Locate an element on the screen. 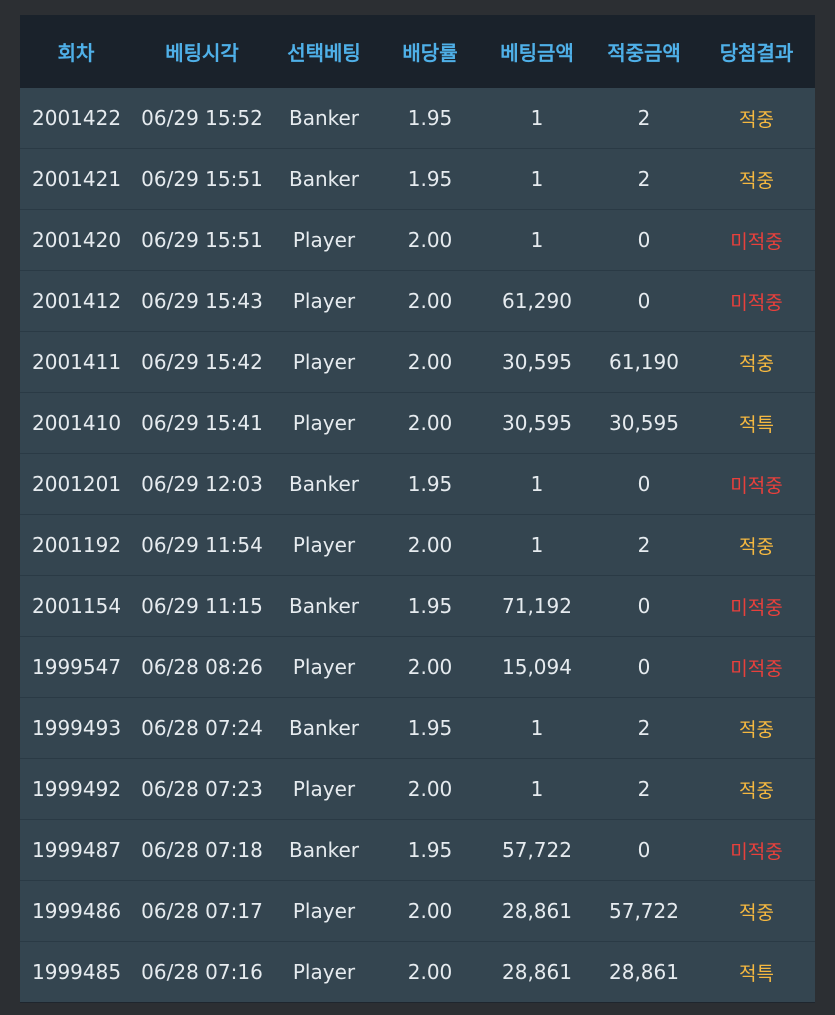 The width and height of the screenshot is (835, 1015). cell-bet-time: 06/28 07:17 is located at coordinates (202, 911).